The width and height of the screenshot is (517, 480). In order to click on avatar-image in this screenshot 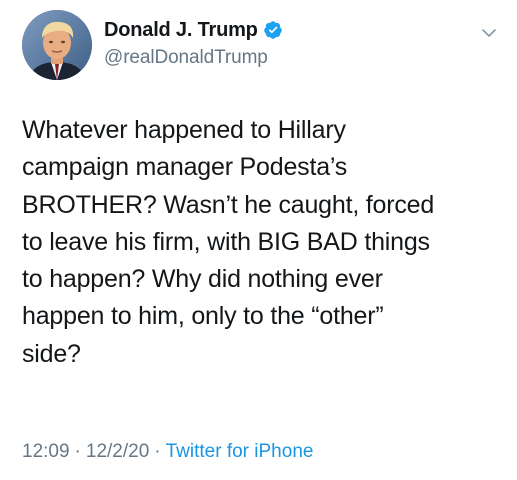, I will do `click(57, 45)`.